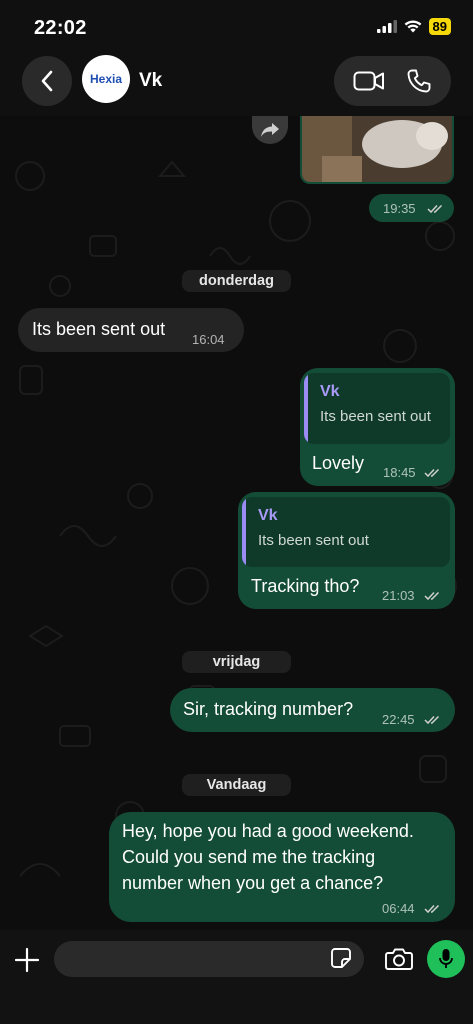  What do you see at coordinates (338, 463) in the screenshot?
I see `message-text: Lovely` at bounding box center [338, 463].